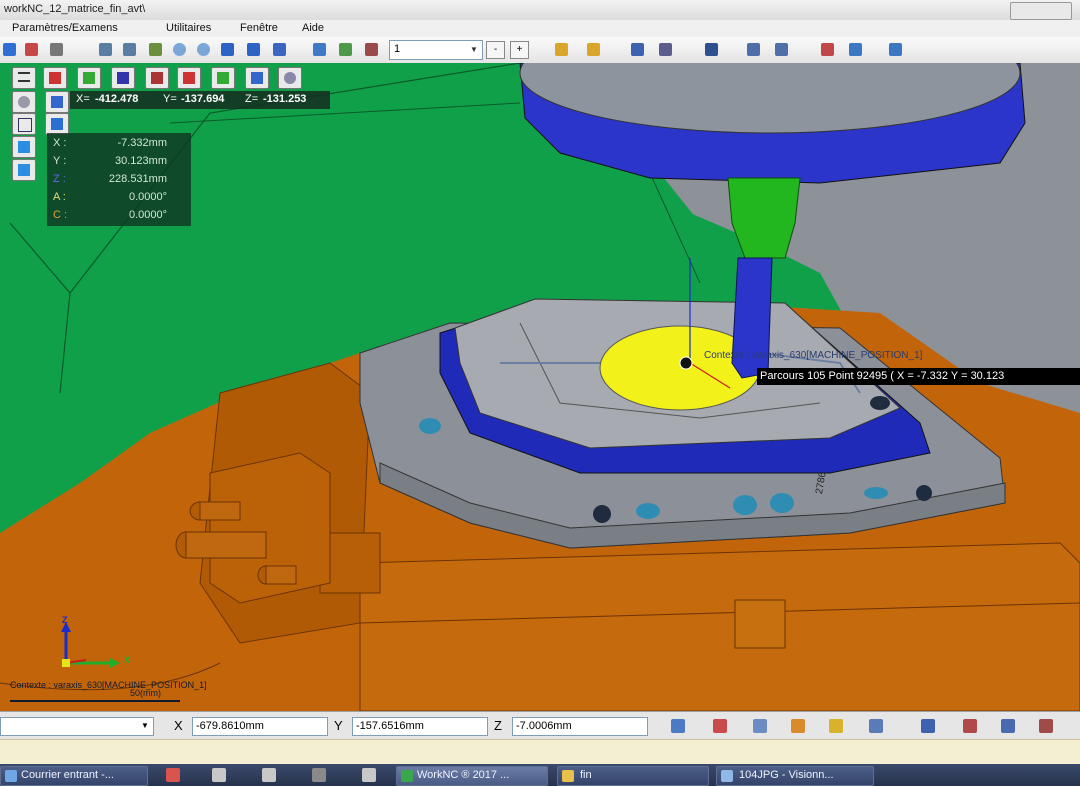 The height and width of the screenshot is (786, 1080). Describe the element at coordinates (257, 78) in the screenshot. I see `view-iso-icon` at that location.